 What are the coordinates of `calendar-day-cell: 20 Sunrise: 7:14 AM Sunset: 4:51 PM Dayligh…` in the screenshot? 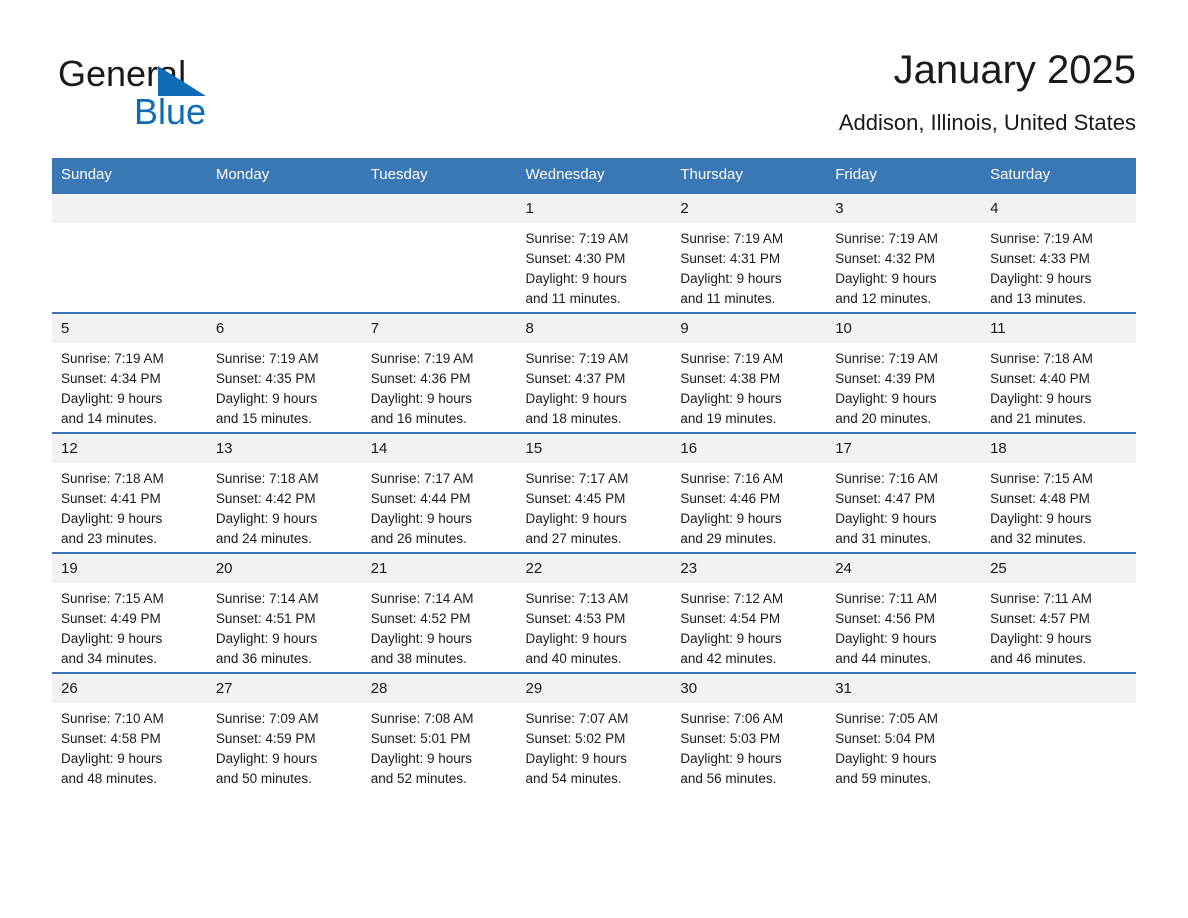 It's located at (284, 612).